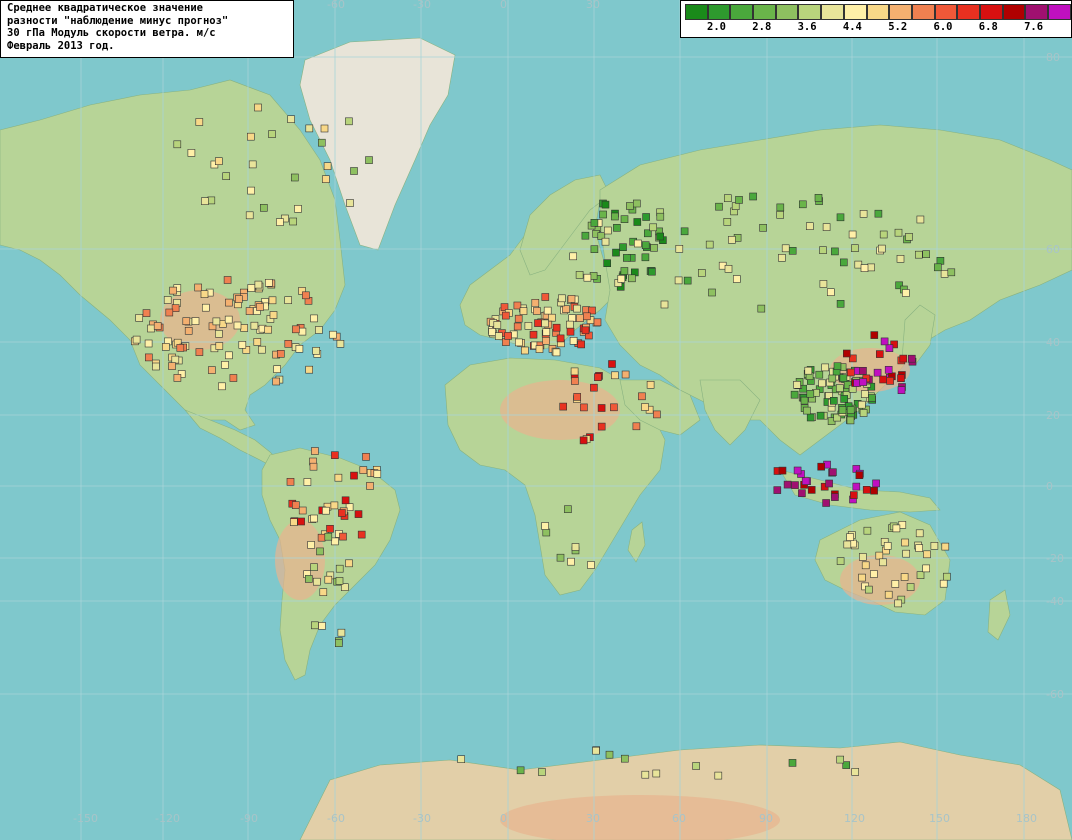  Describe the element at coordinates (876, 28) in the screenshot. I see `legend-labels: 2.0 2.8 3.6 4.4 5.2 6.0 6.8 7.6` at that location.